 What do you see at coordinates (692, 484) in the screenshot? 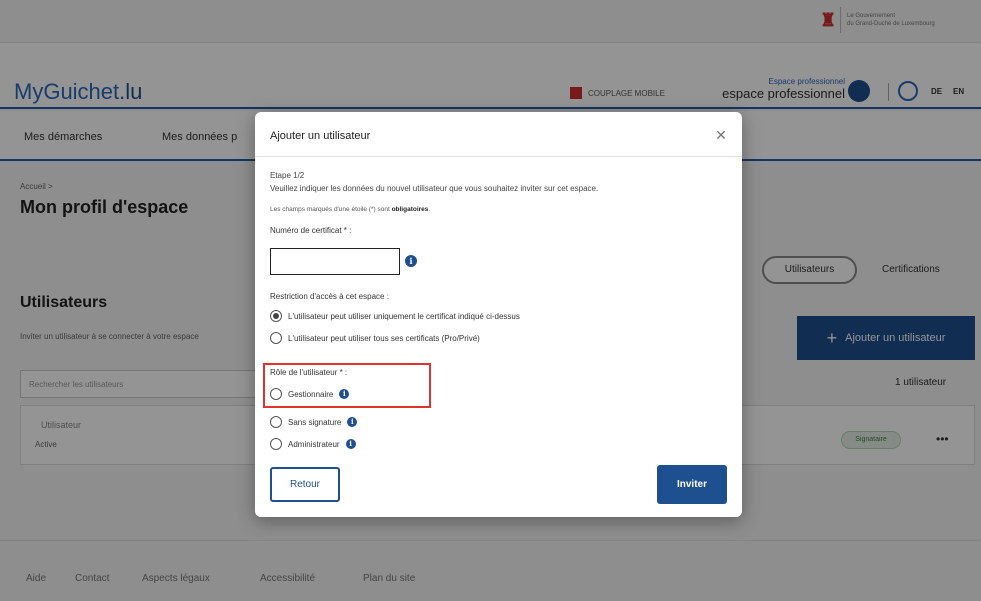
I see `invite-button: Inviter` at bounding box center [692, 484].